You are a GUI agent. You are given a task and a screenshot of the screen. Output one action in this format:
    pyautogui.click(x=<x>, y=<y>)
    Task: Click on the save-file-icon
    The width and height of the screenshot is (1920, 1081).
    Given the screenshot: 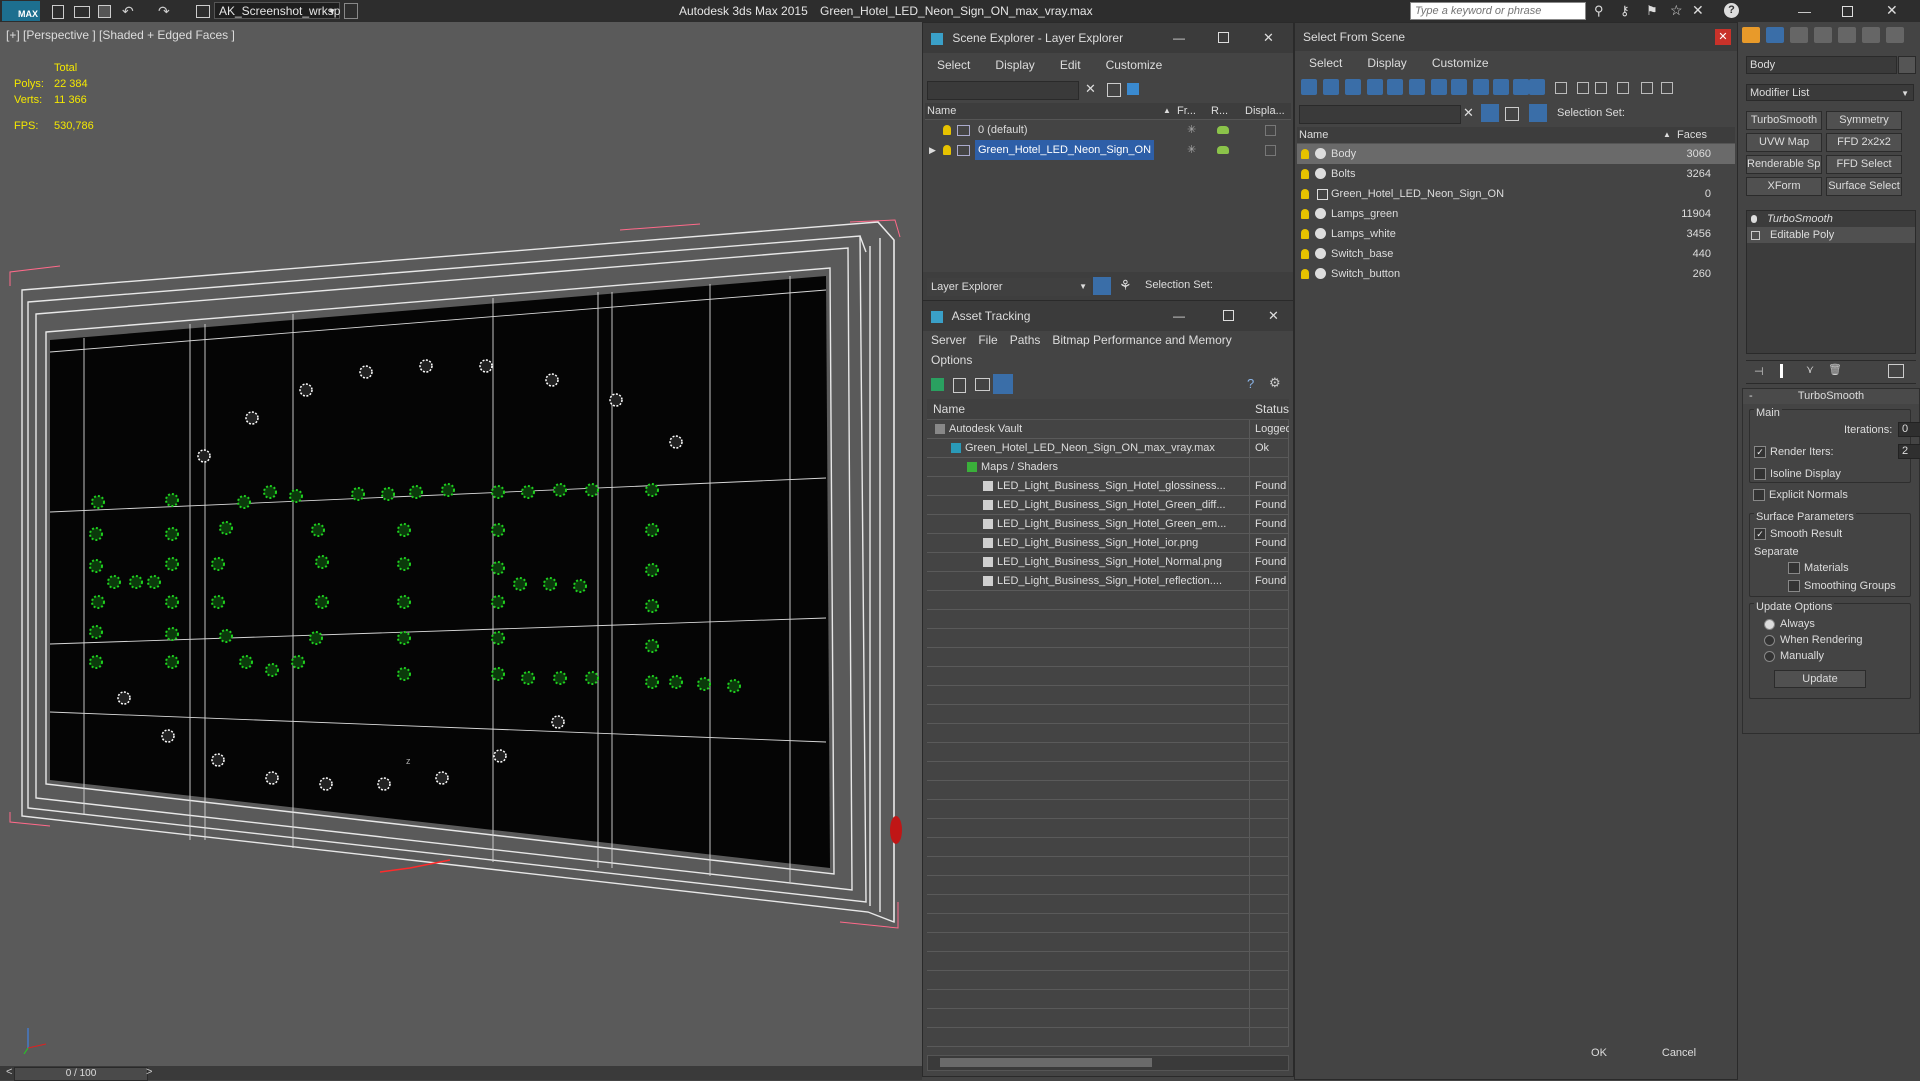 What is the action you would take?
    pyautogui.click(x=104, y=11)
    